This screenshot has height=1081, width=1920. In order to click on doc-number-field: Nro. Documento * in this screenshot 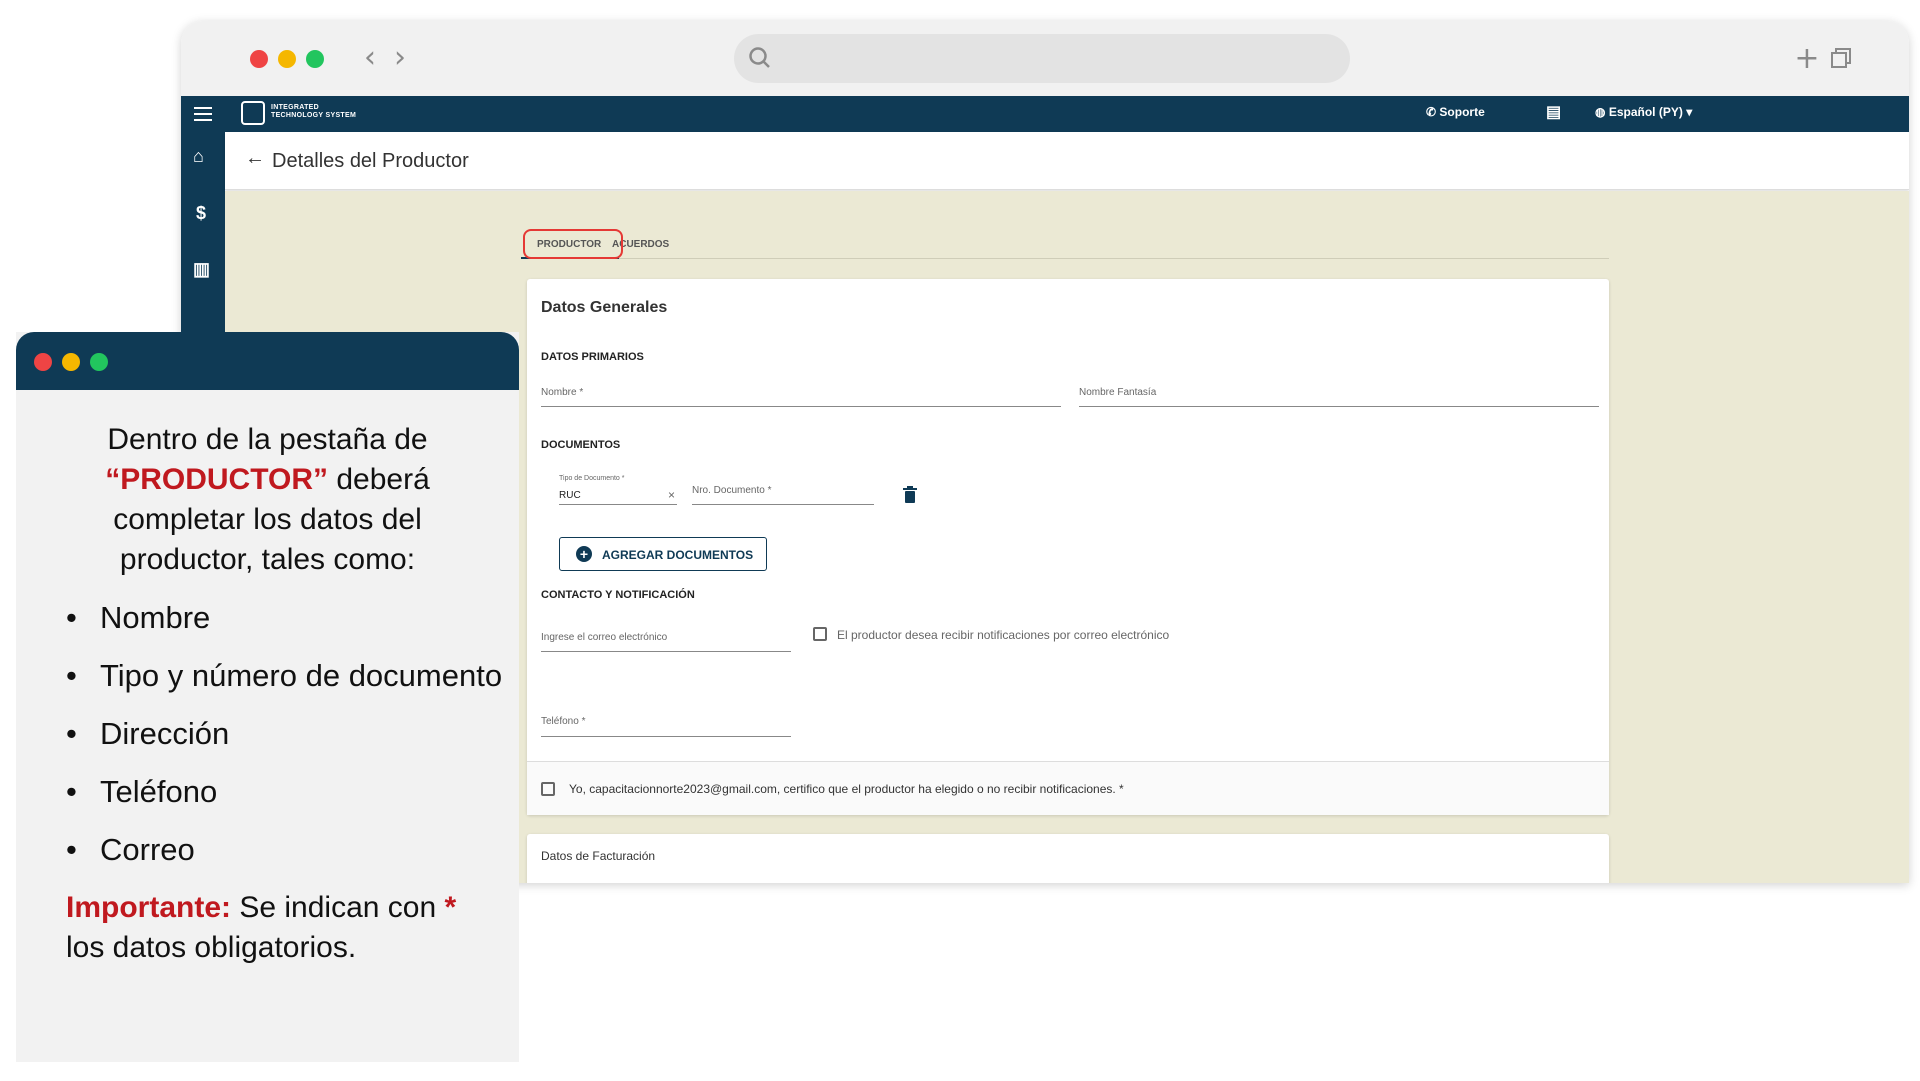, I will do `click(783, 493)`.